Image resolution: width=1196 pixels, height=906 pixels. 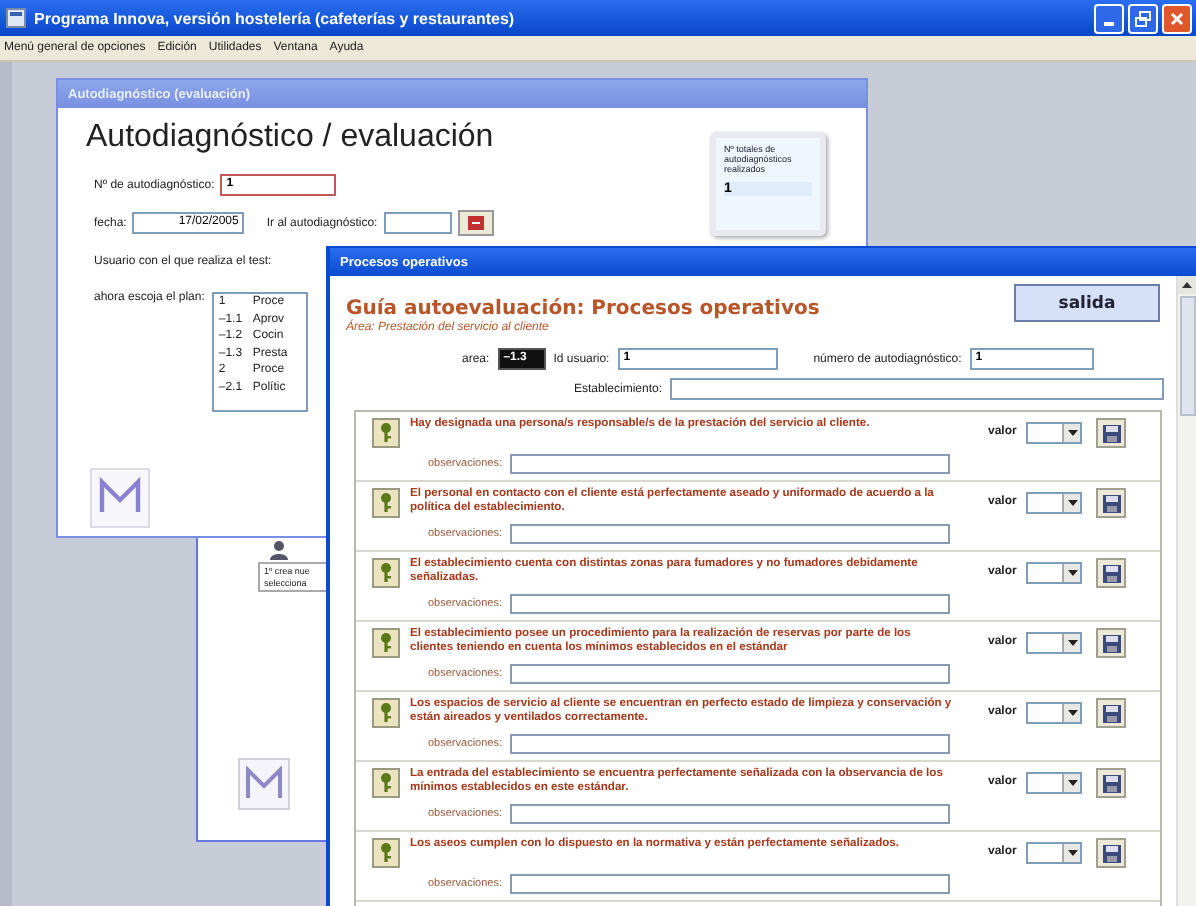 I want to click on person-icon, so click(x=279, y=550).